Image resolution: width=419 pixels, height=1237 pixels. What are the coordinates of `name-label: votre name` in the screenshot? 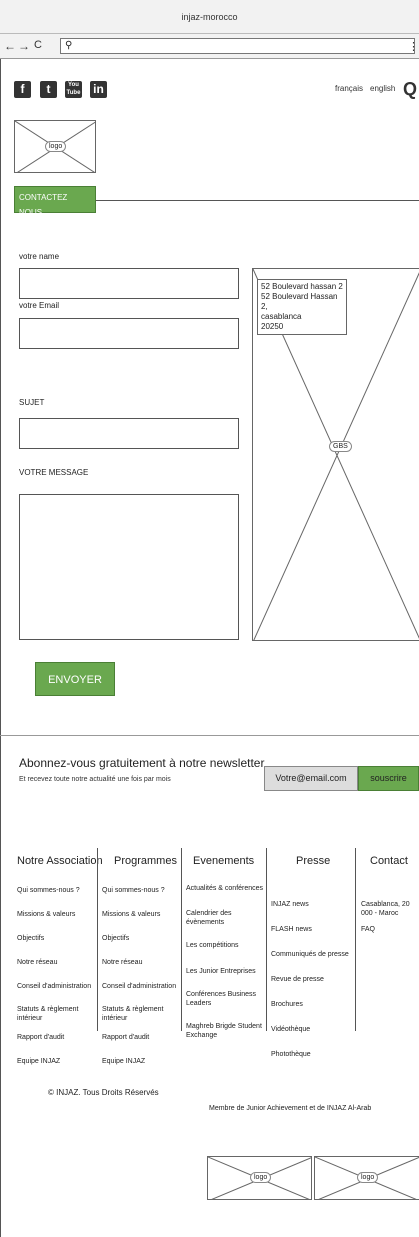 It's located at (39, 256).